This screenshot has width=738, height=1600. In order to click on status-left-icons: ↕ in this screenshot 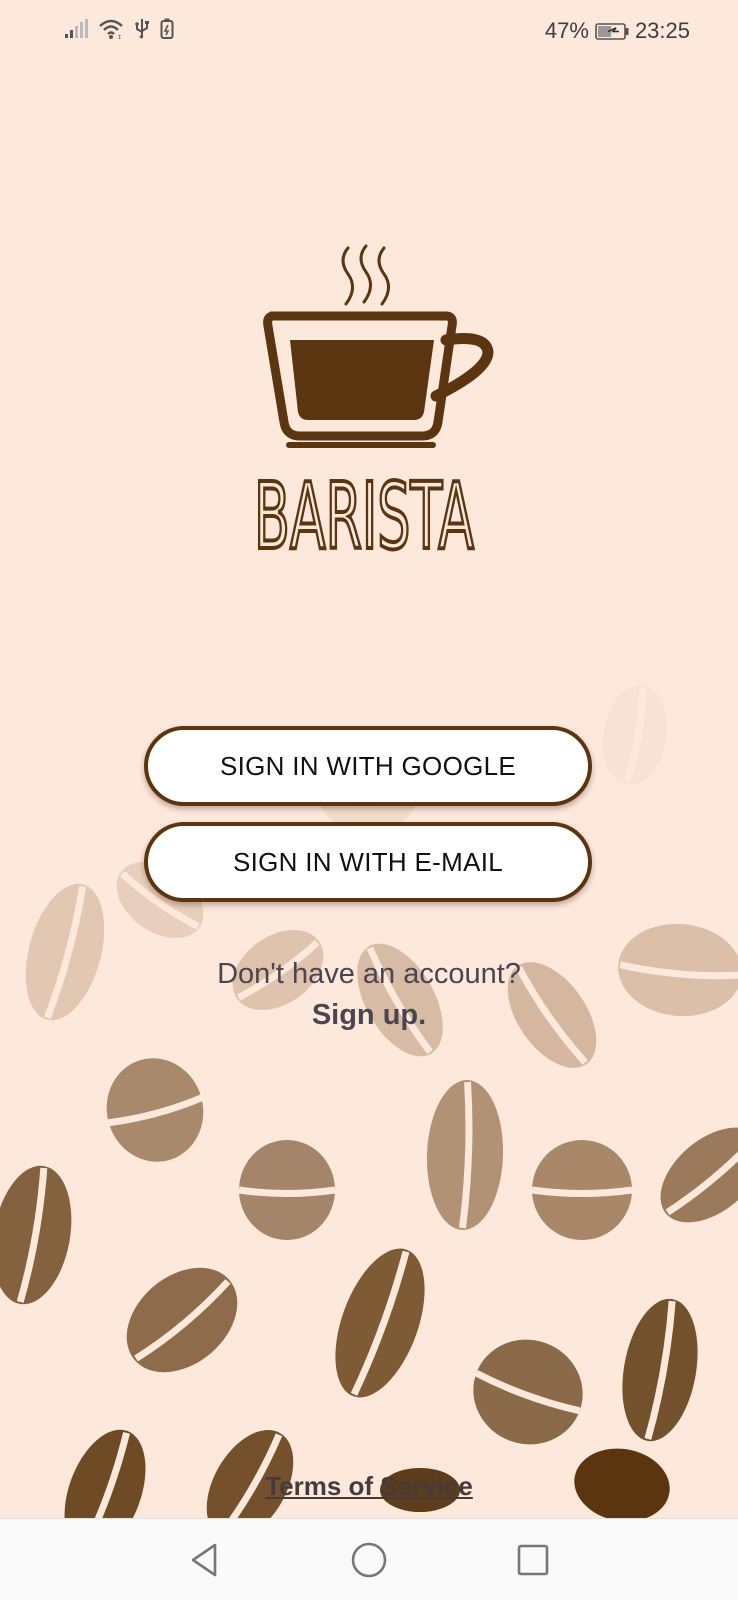, I will do `click(119, 29)`.